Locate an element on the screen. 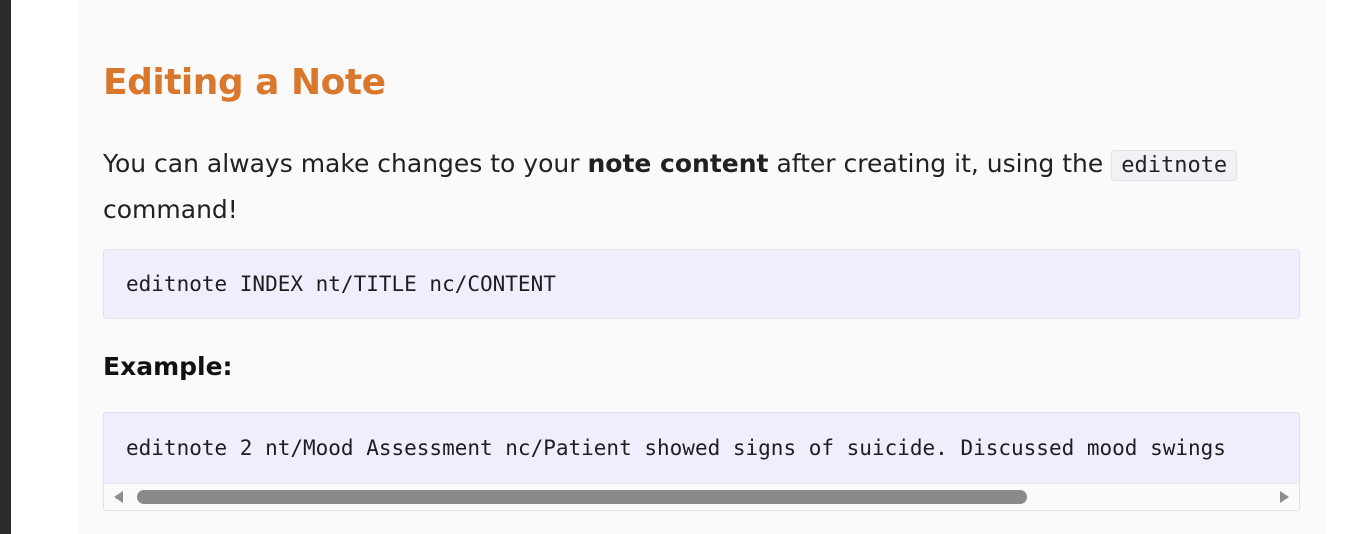  horizontal-scrollbar is located at coordinates (701, 496).